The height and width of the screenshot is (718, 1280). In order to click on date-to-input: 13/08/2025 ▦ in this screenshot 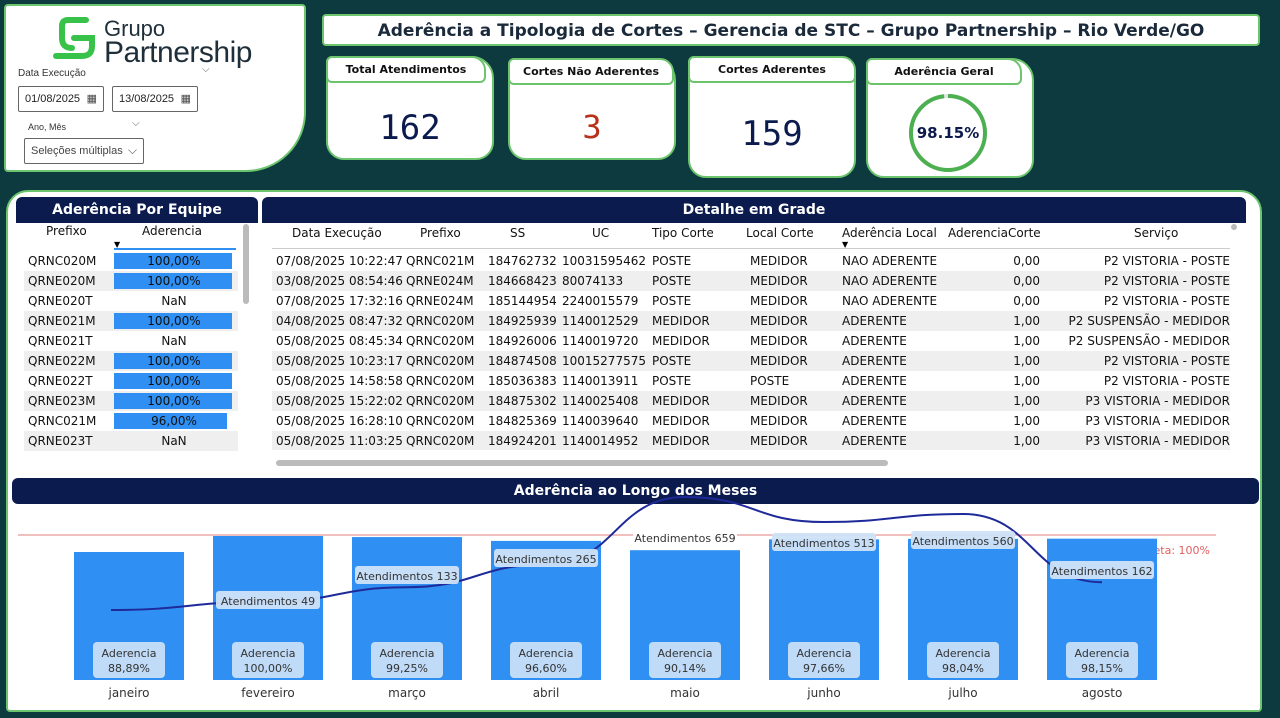, I will do `click(155, 99)`.